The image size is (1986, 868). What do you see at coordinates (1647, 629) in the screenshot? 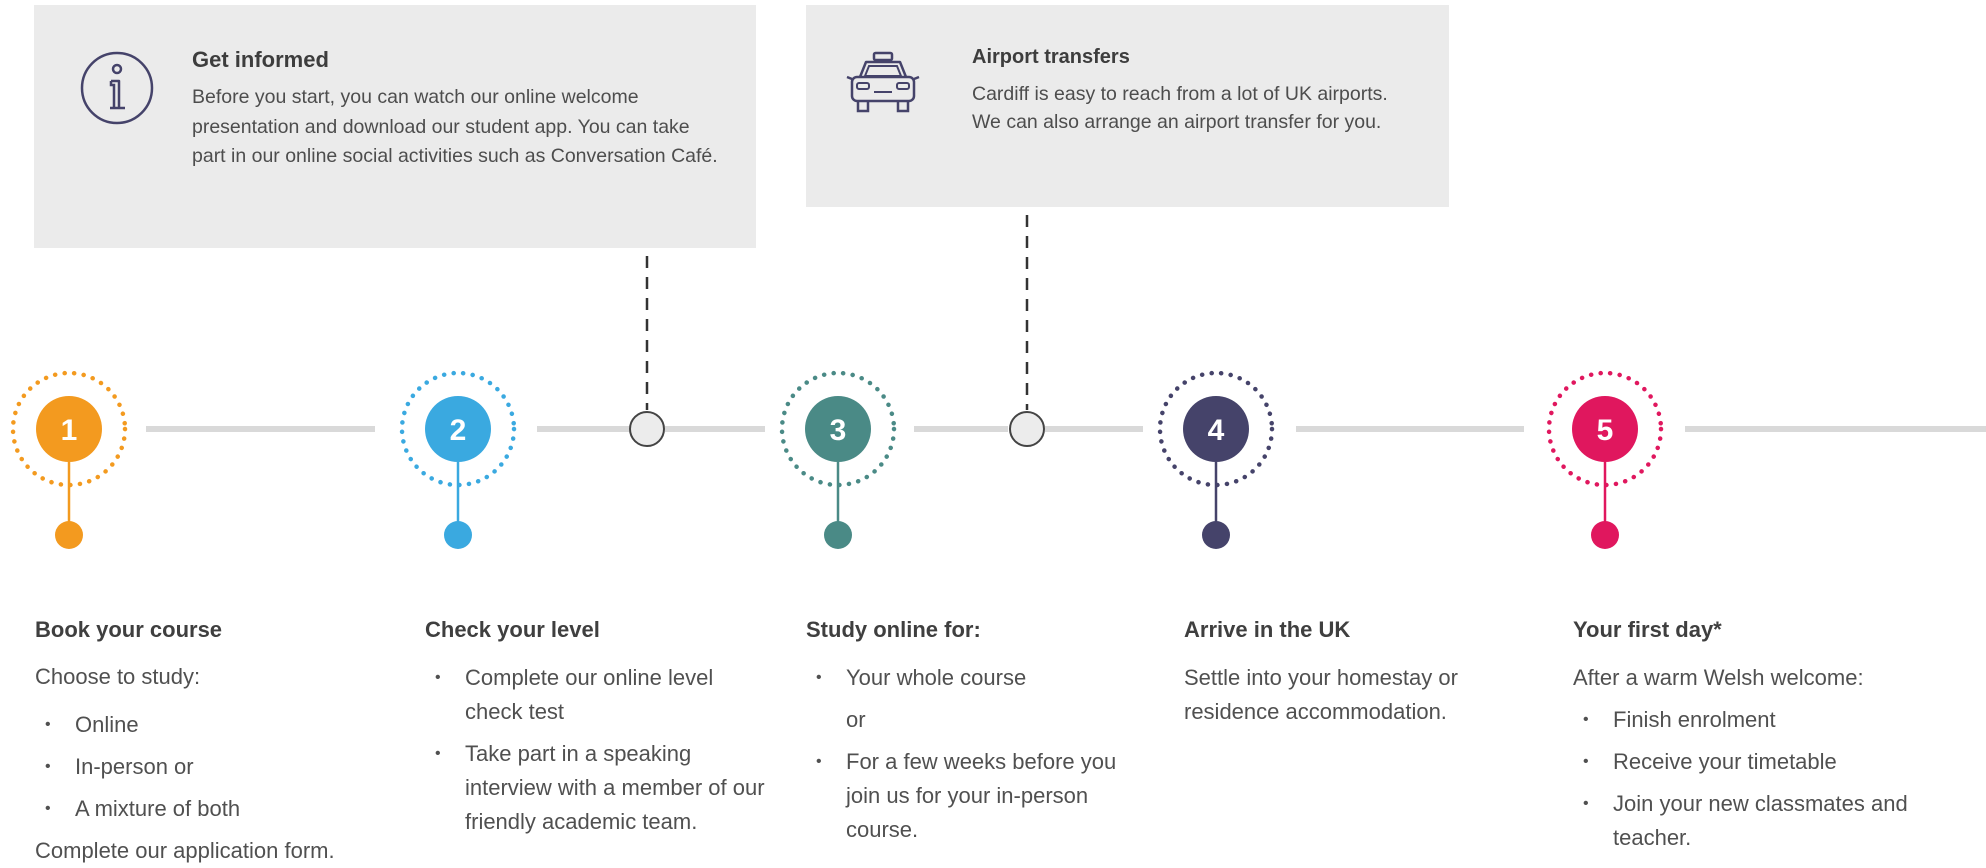
I see `step-5-title: Your first day*` at bounding box center [1647, 629].